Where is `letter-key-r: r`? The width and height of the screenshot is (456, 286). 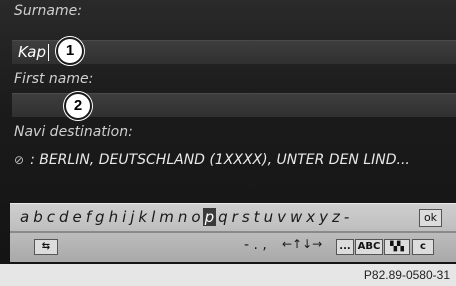
letter-key-r: r is located at coordinates (235, 217).